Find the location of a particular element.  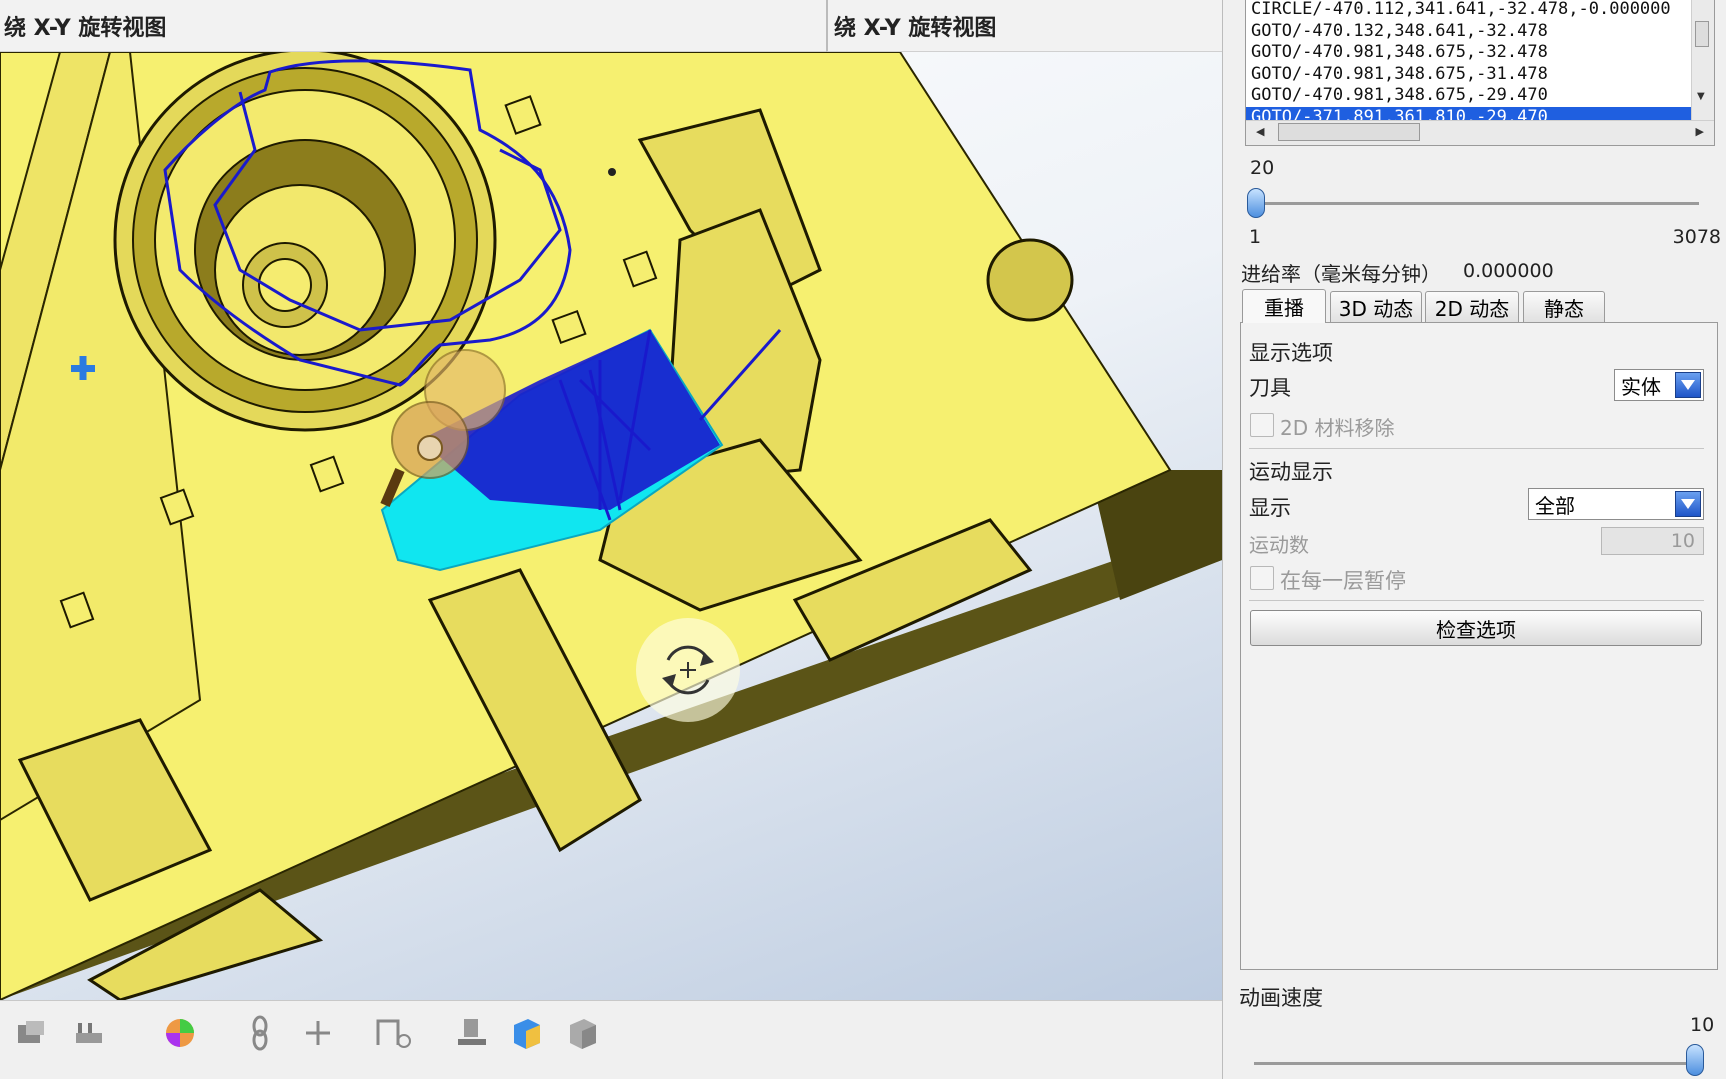

material-removal-checkbox is located at coordinates (1262, 425).